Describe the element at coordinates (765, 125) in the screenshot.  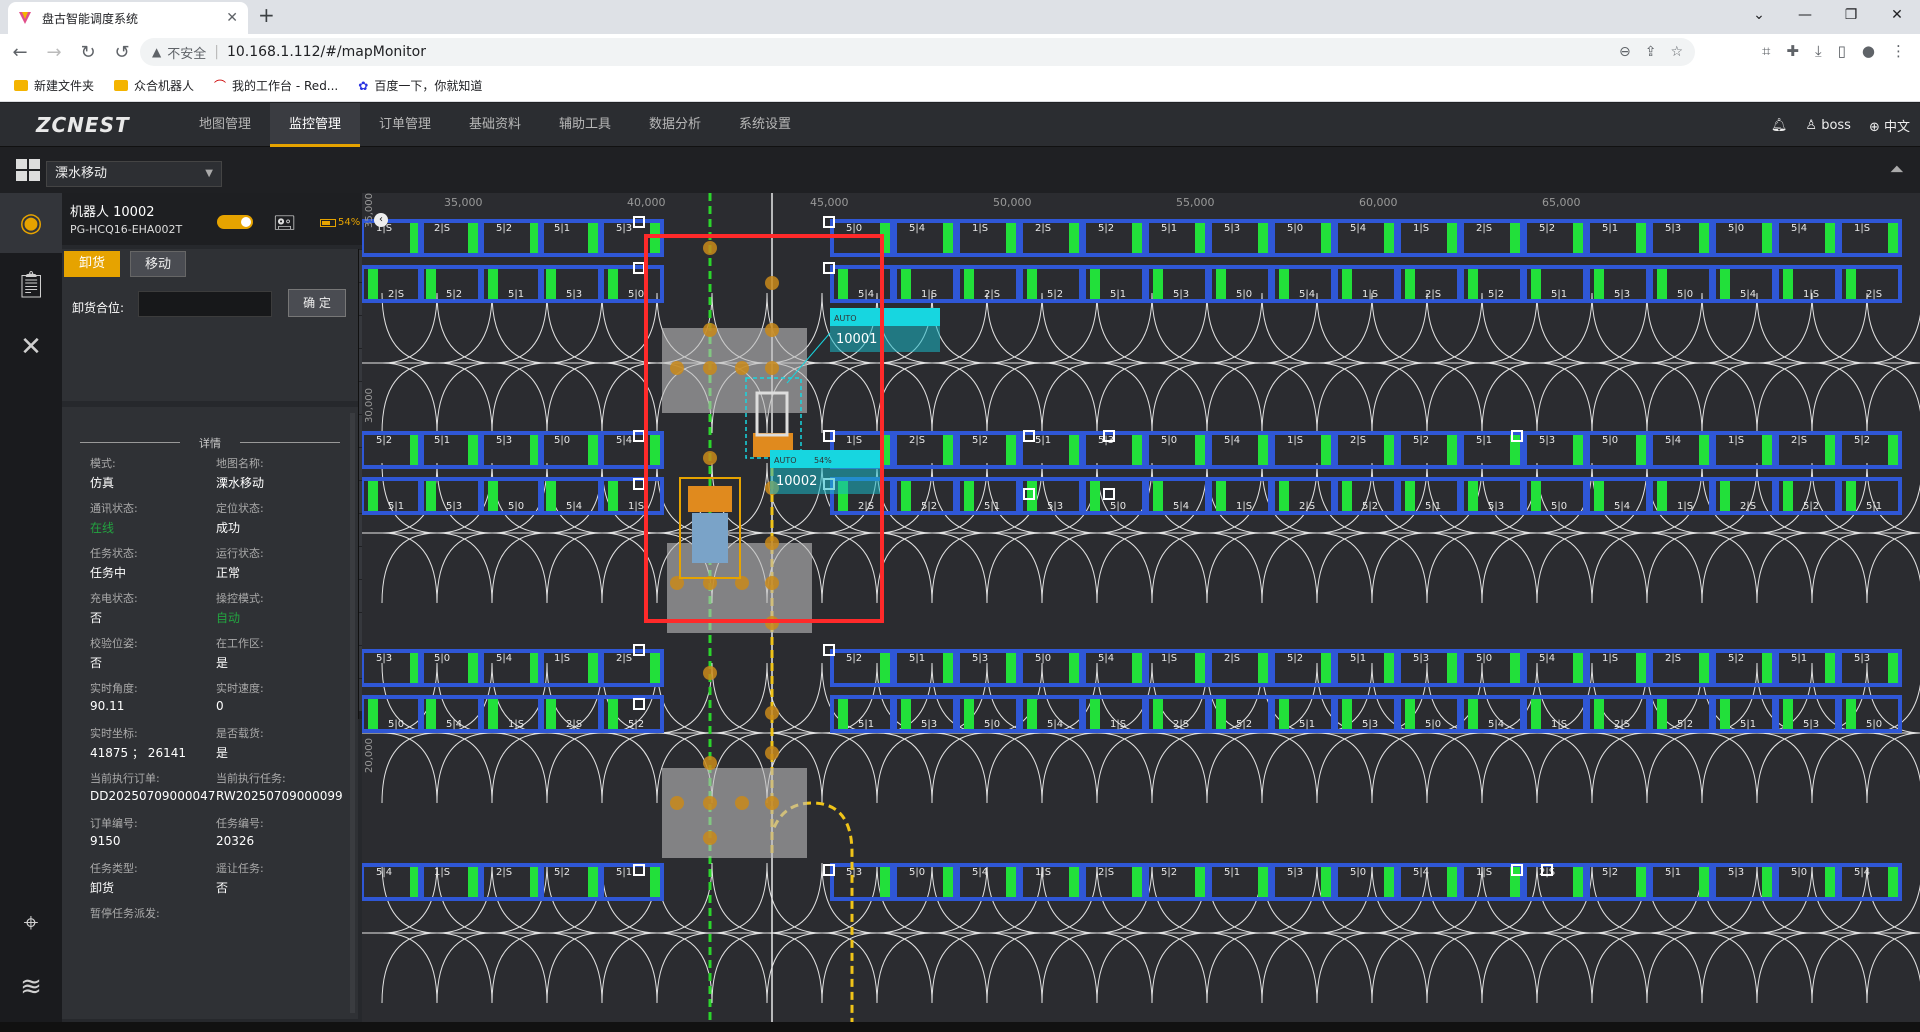
I see `nav-system-settings: 系统设置` at that location.